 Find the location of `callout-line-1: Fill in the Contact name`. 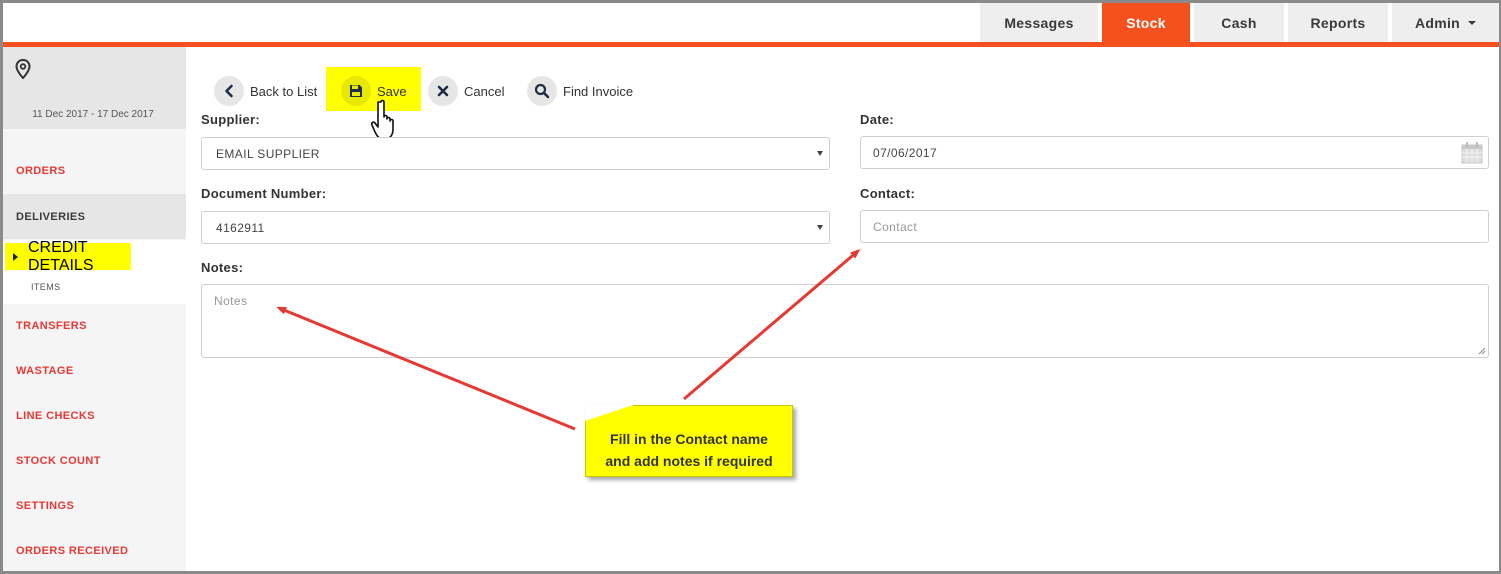

callout-line-1: Fill in the Contact name is located at coordinates (689, 439).